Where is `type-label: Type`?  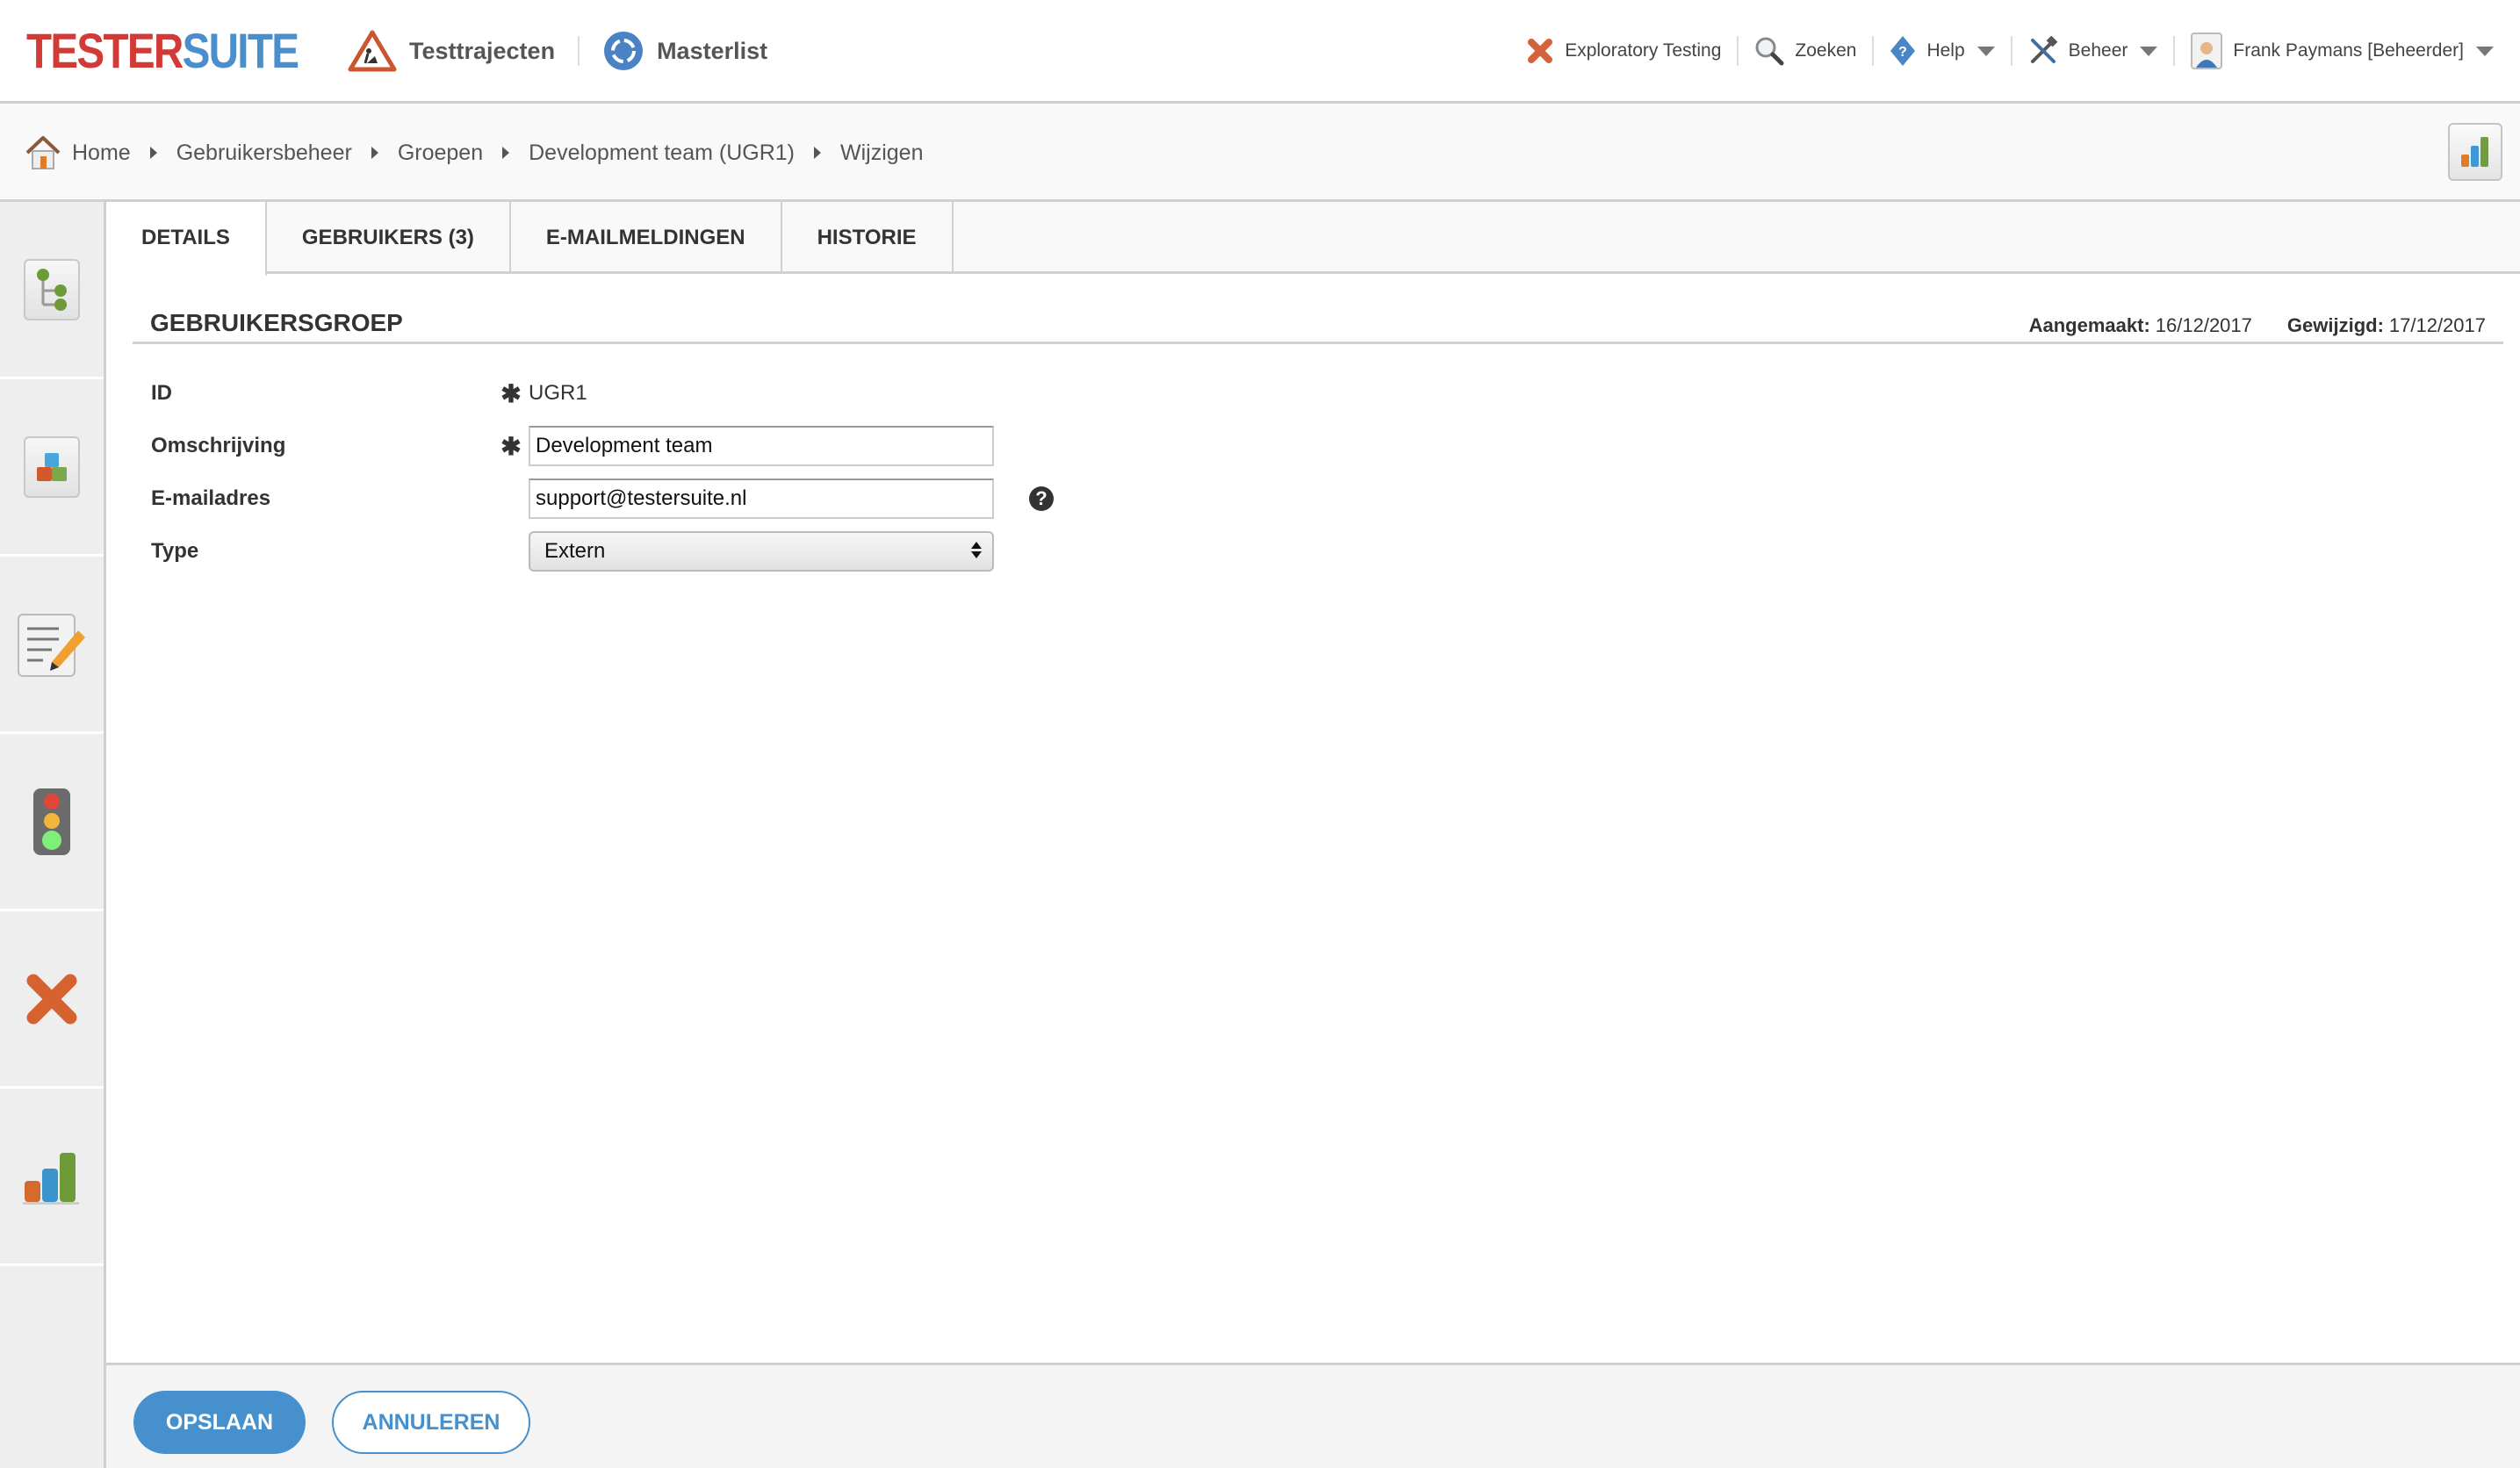
type-label: Type is located at coordinates (175, 551).